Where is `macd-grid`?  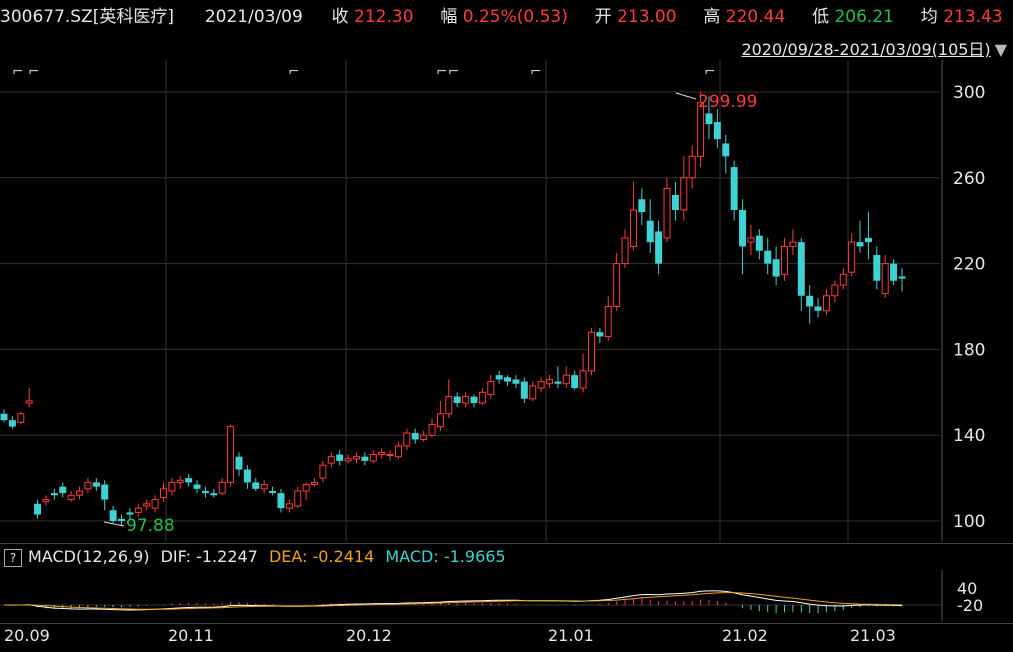
macd-grid is located at coordinates (471, 596).